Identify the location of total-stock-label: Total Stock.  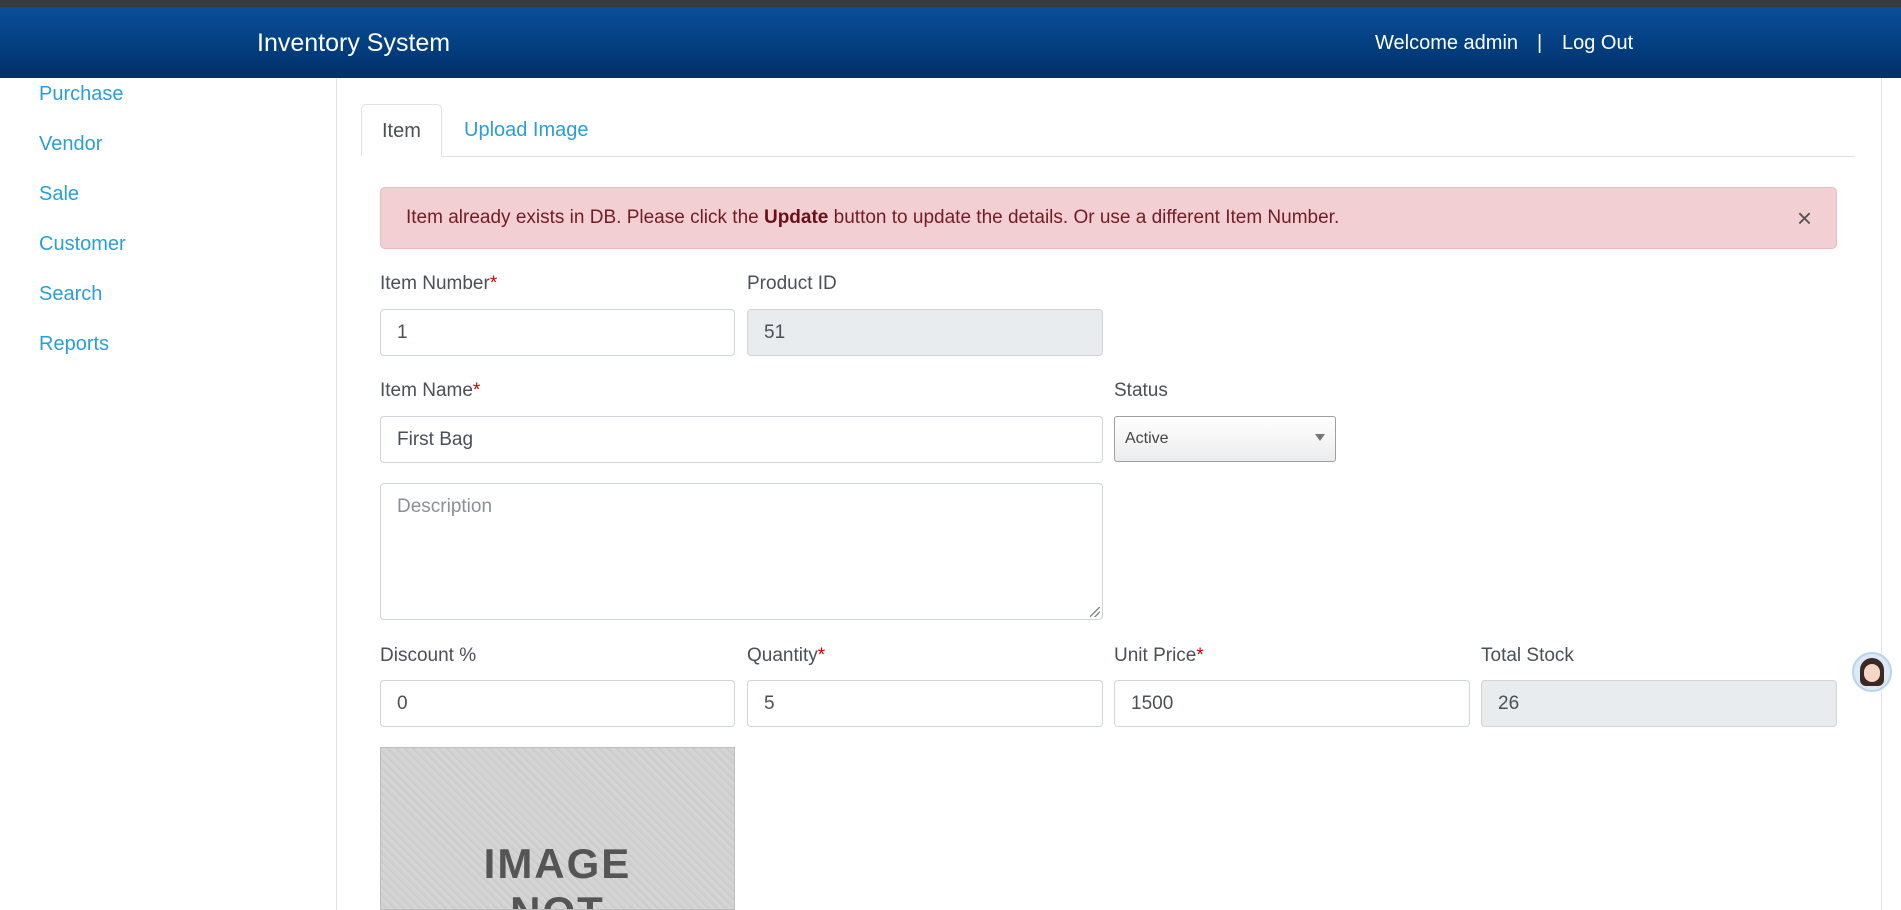
(1527, 655).